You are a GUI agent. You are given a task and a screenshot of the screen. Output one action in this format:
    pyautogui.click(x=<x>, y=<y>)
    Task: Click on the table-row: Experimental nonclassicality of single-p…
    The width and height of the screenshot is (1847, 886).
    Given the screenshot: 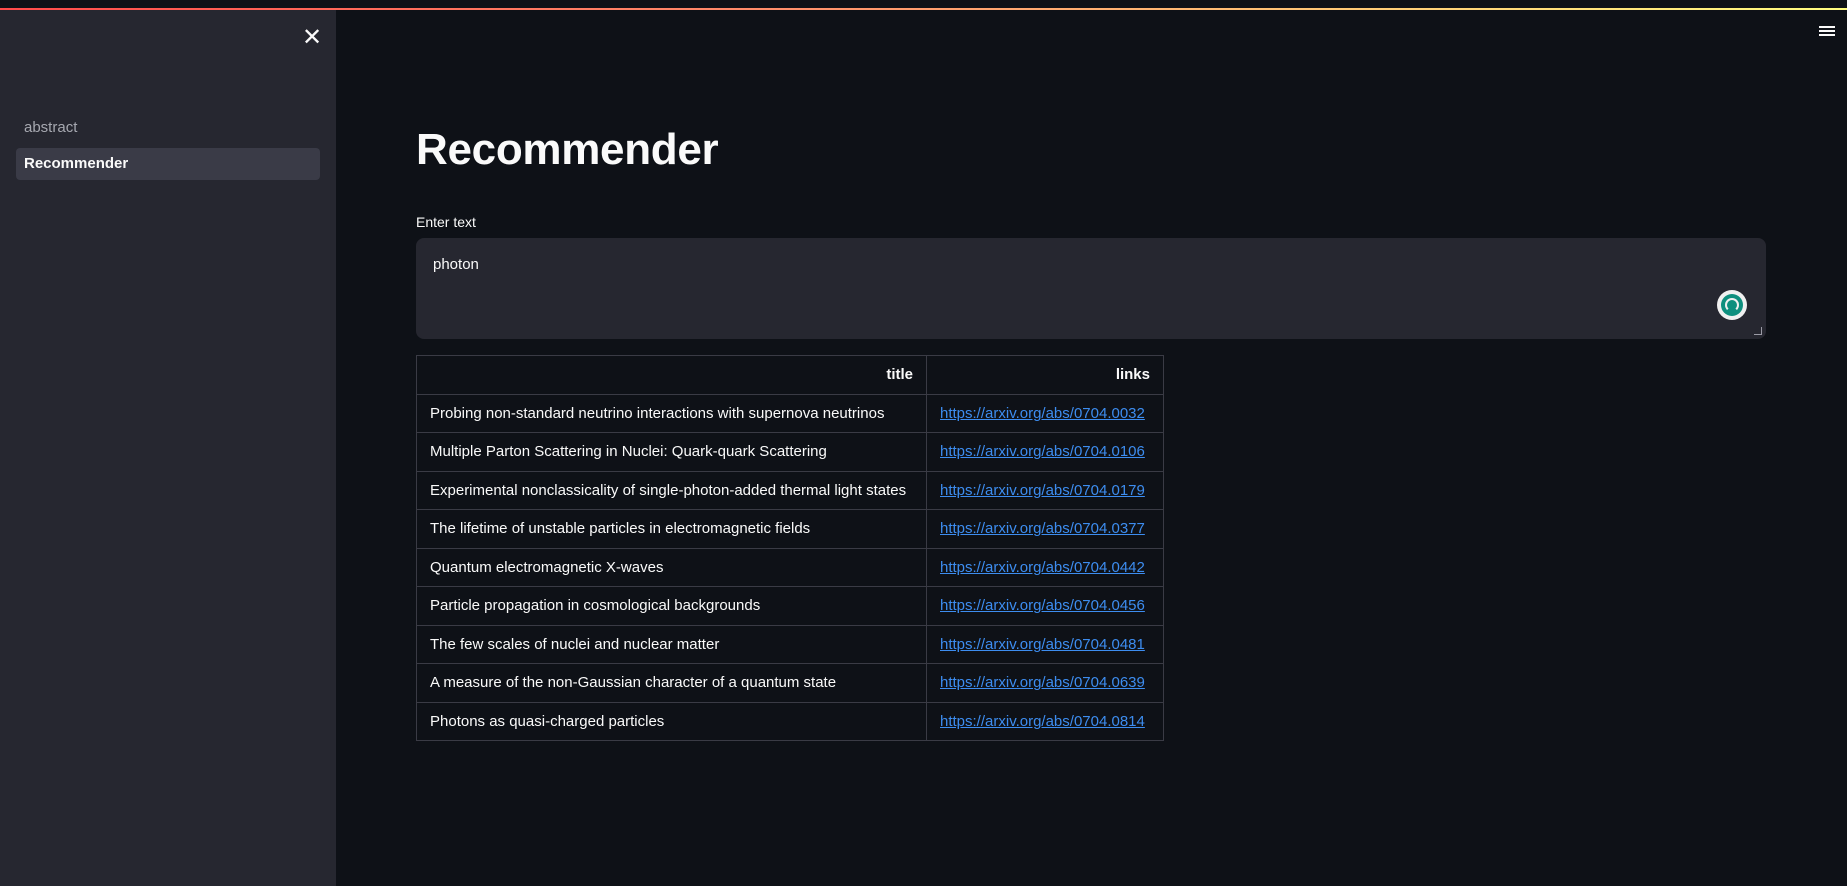 What is the action you would take?
    pyautogui.click(x=790, y=490)
    